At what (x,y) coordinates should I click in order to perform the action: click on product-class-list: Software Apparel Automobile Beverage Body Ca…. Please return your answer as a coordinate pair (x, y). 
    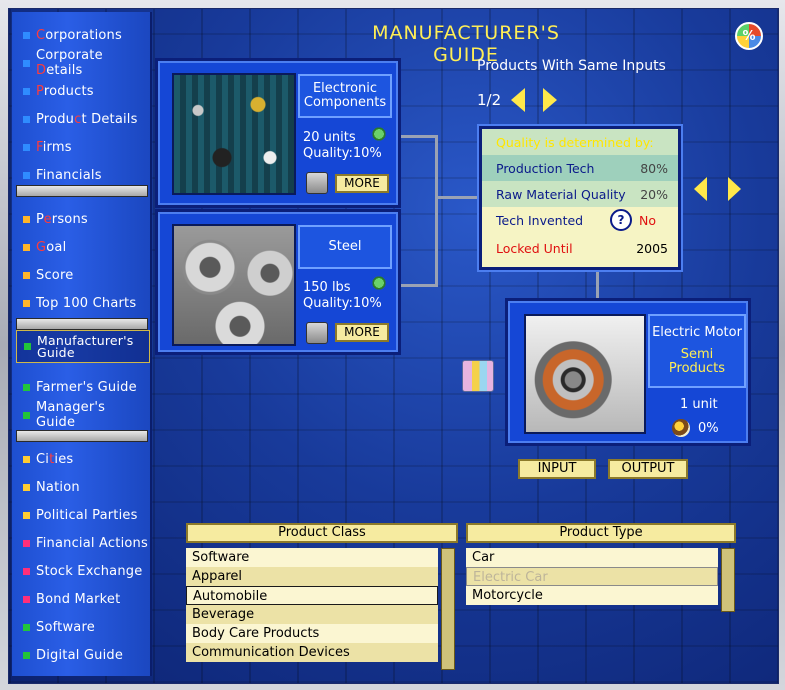
    Looking at the image, I should click on (314, 608).